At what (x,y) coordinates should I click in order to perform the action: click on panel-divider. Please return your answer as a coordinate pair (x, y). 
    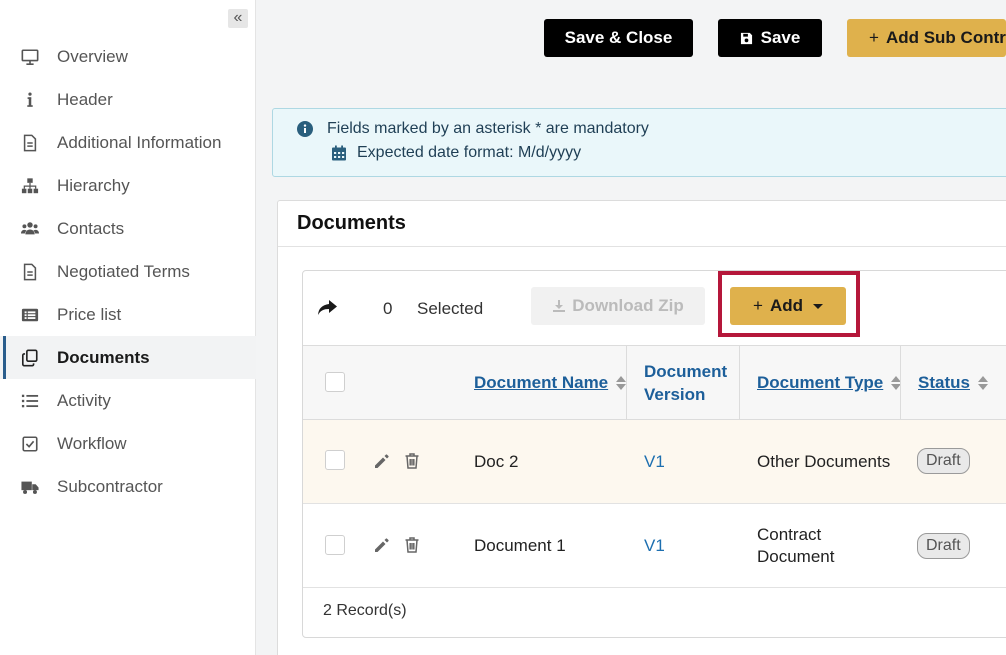
    Looking at the image, I should click on (642, 246).